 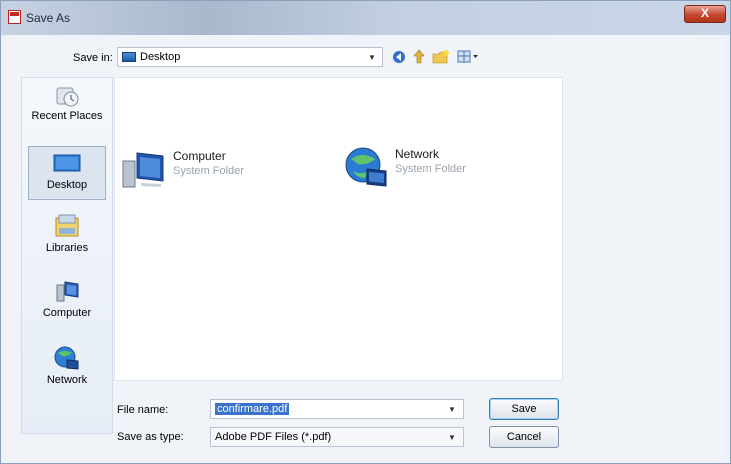 What do you see at coordinates (419, 57) in the screenshot?
I see `up-folder-icon` at bounding box center [419, 57].